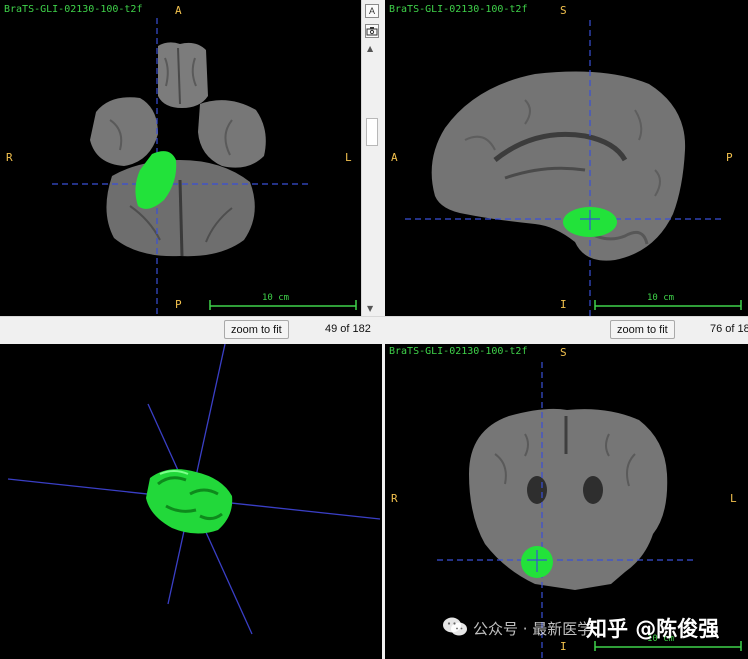 Image resolution: width=748 pixels, height=659 pixels. Describe the element at coordinates (192, 330) in the screenshot. I see `axial-toolbar: zoom to fit 49 of 182` at that location.